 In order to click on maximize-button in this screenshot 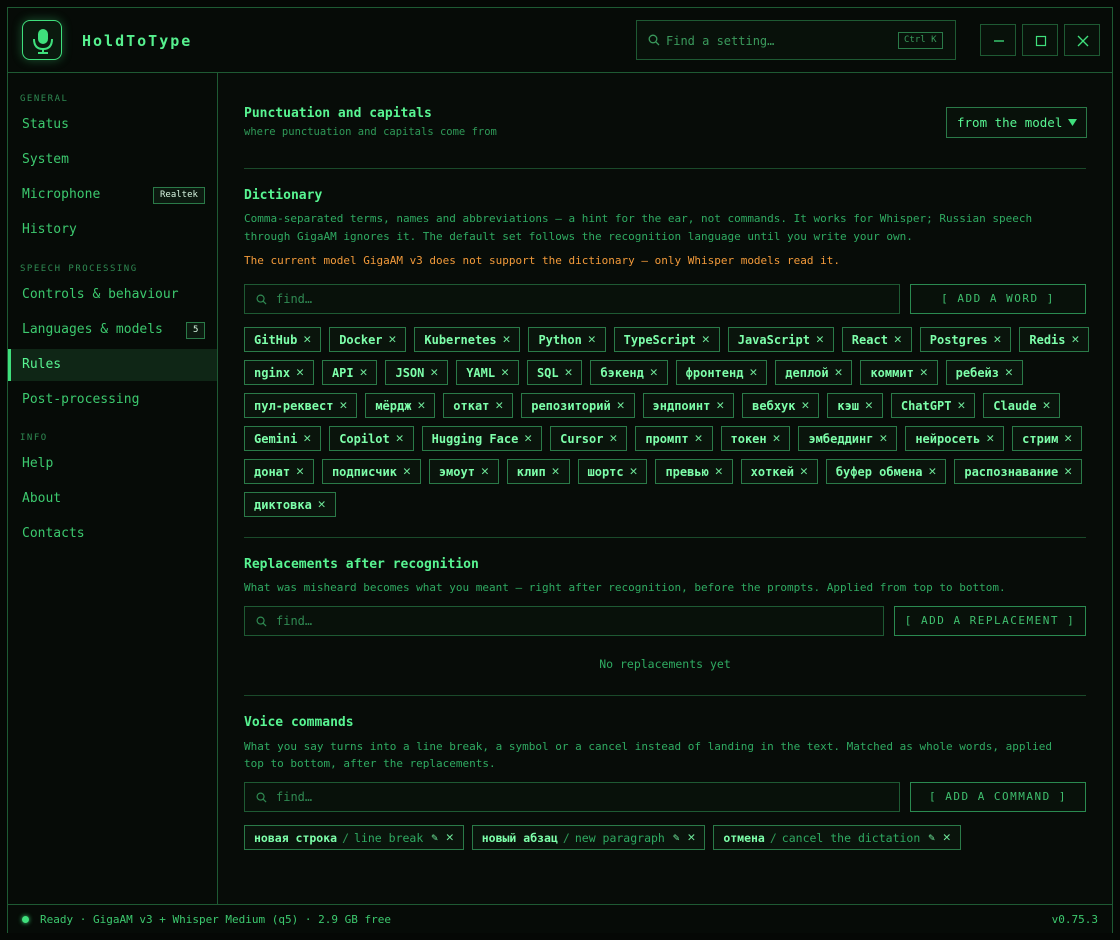, I will do `click(1040, 40)`.